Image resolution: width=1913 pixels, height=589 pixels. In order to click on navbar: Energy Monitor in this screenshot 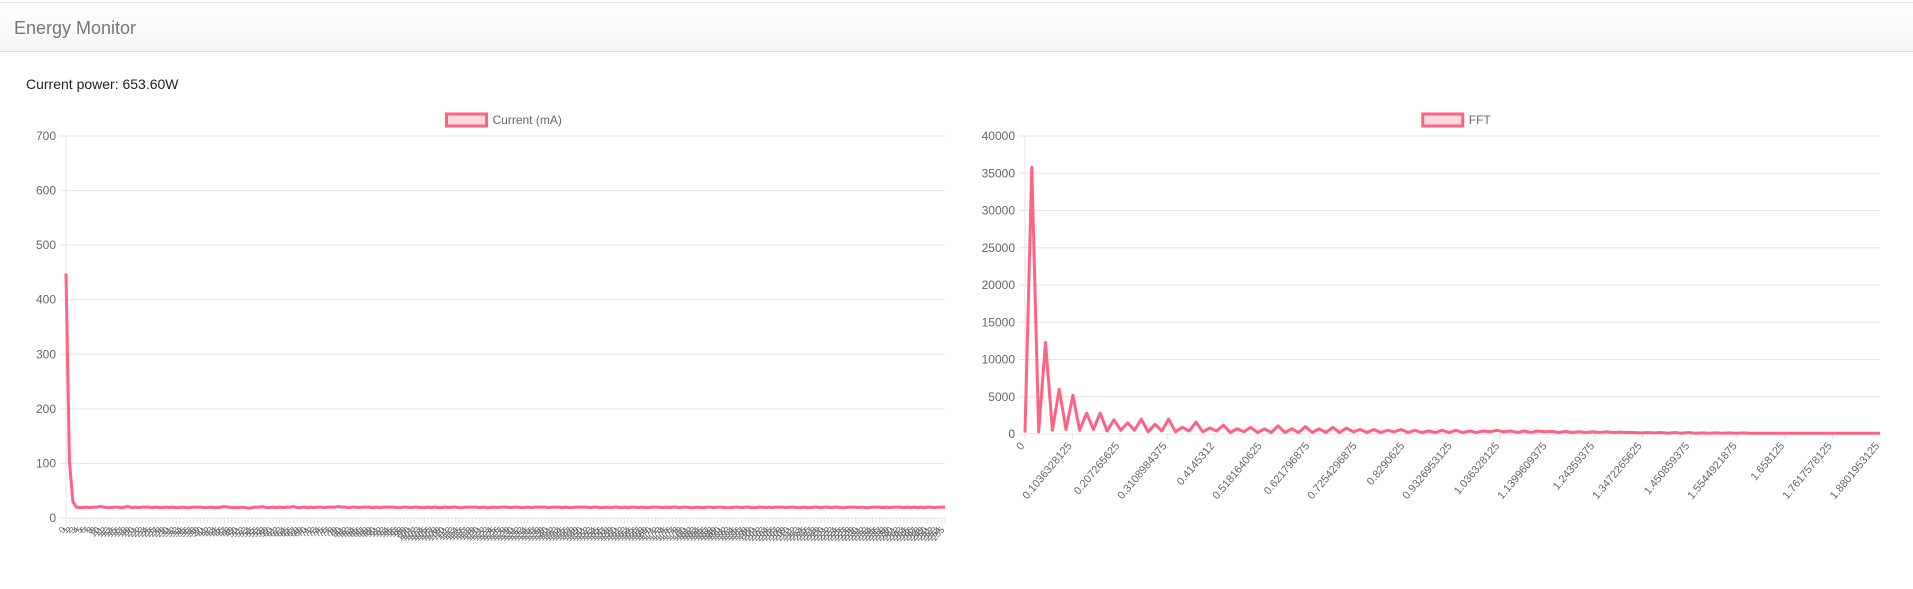, I will do `click(956, 27)`.